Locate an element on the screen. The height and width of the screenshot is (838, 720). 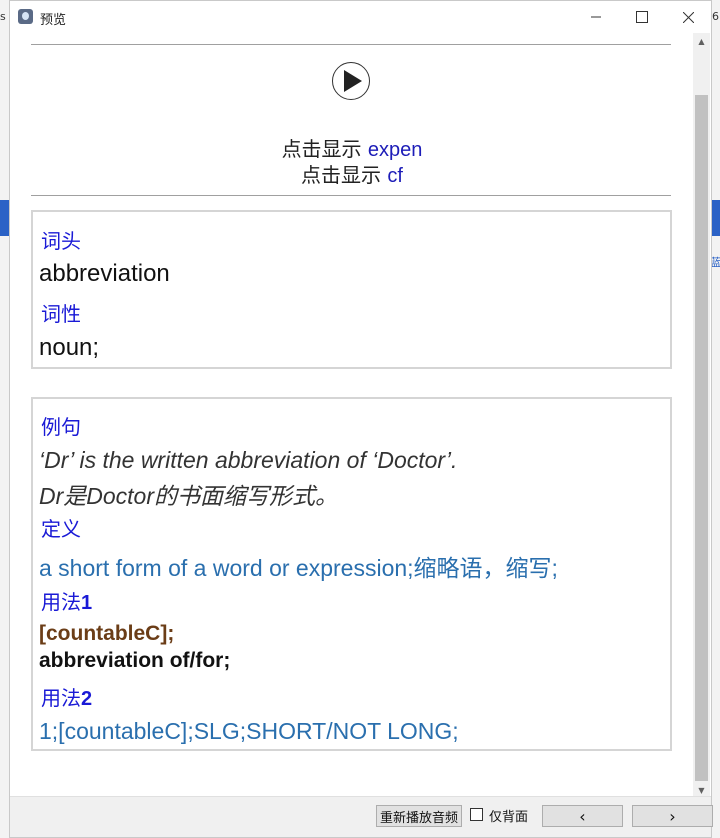
usage2-label-text: 用法 is located at coordinates (61, 698).